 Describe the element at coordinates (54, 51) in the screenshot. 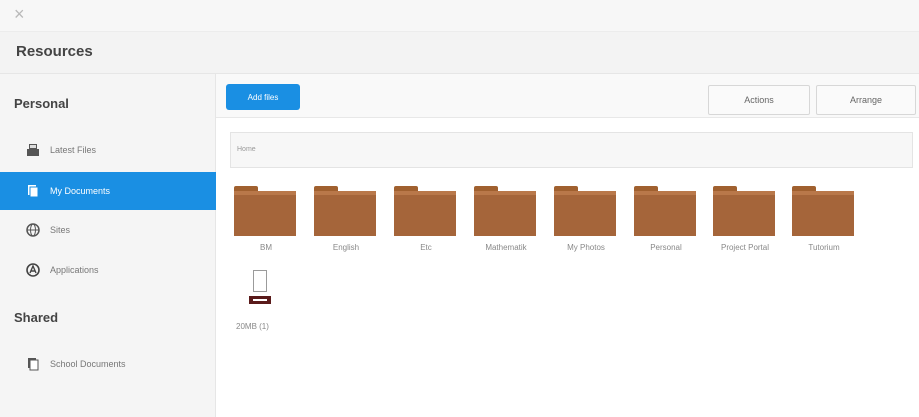

I see `page-title: Resources` at that location.